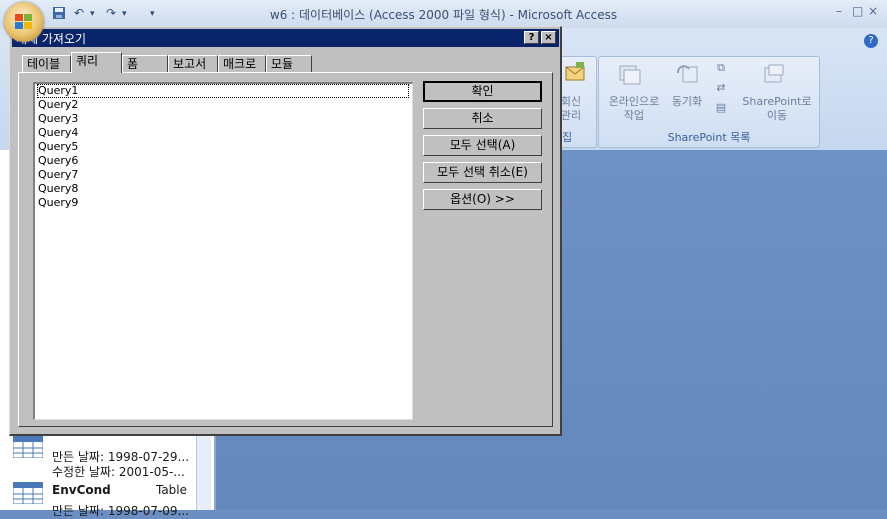 The image size is (887, 519). Describe the element at coordinates (223, 161) in the screenshot. I see `list-item: Query6` at that location.